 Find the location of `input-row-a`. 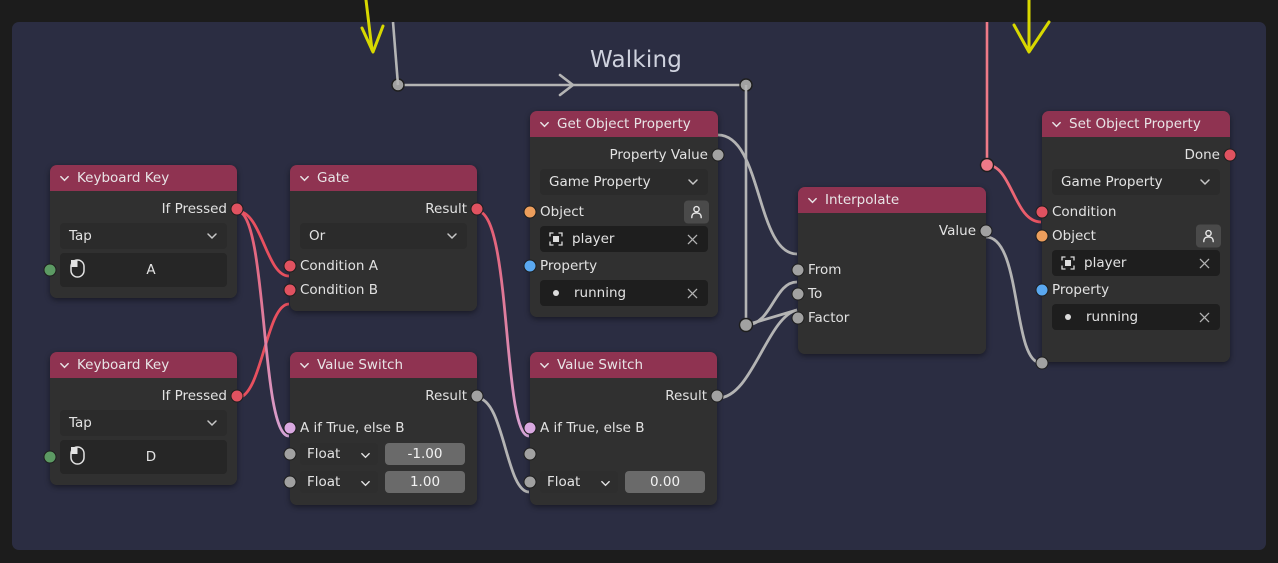

input-row-a is located at coordinates (620, 454).